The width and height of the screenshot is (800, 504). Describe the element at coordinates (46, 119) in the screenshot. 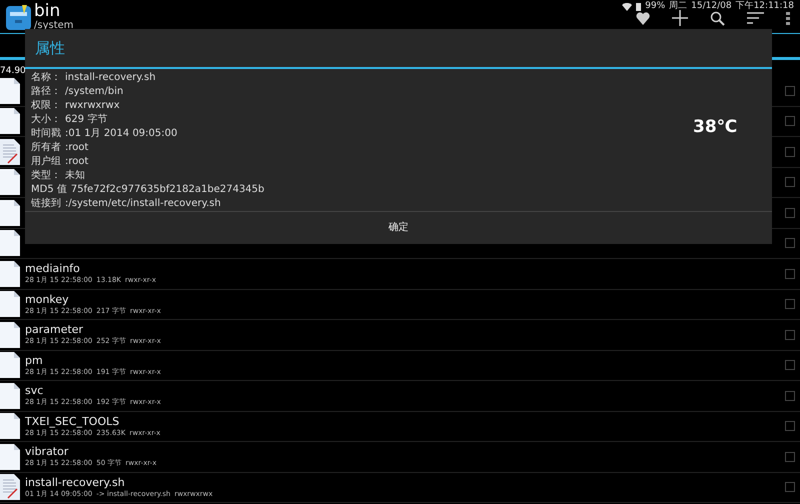

I see `property-label: 大小：` at that location.